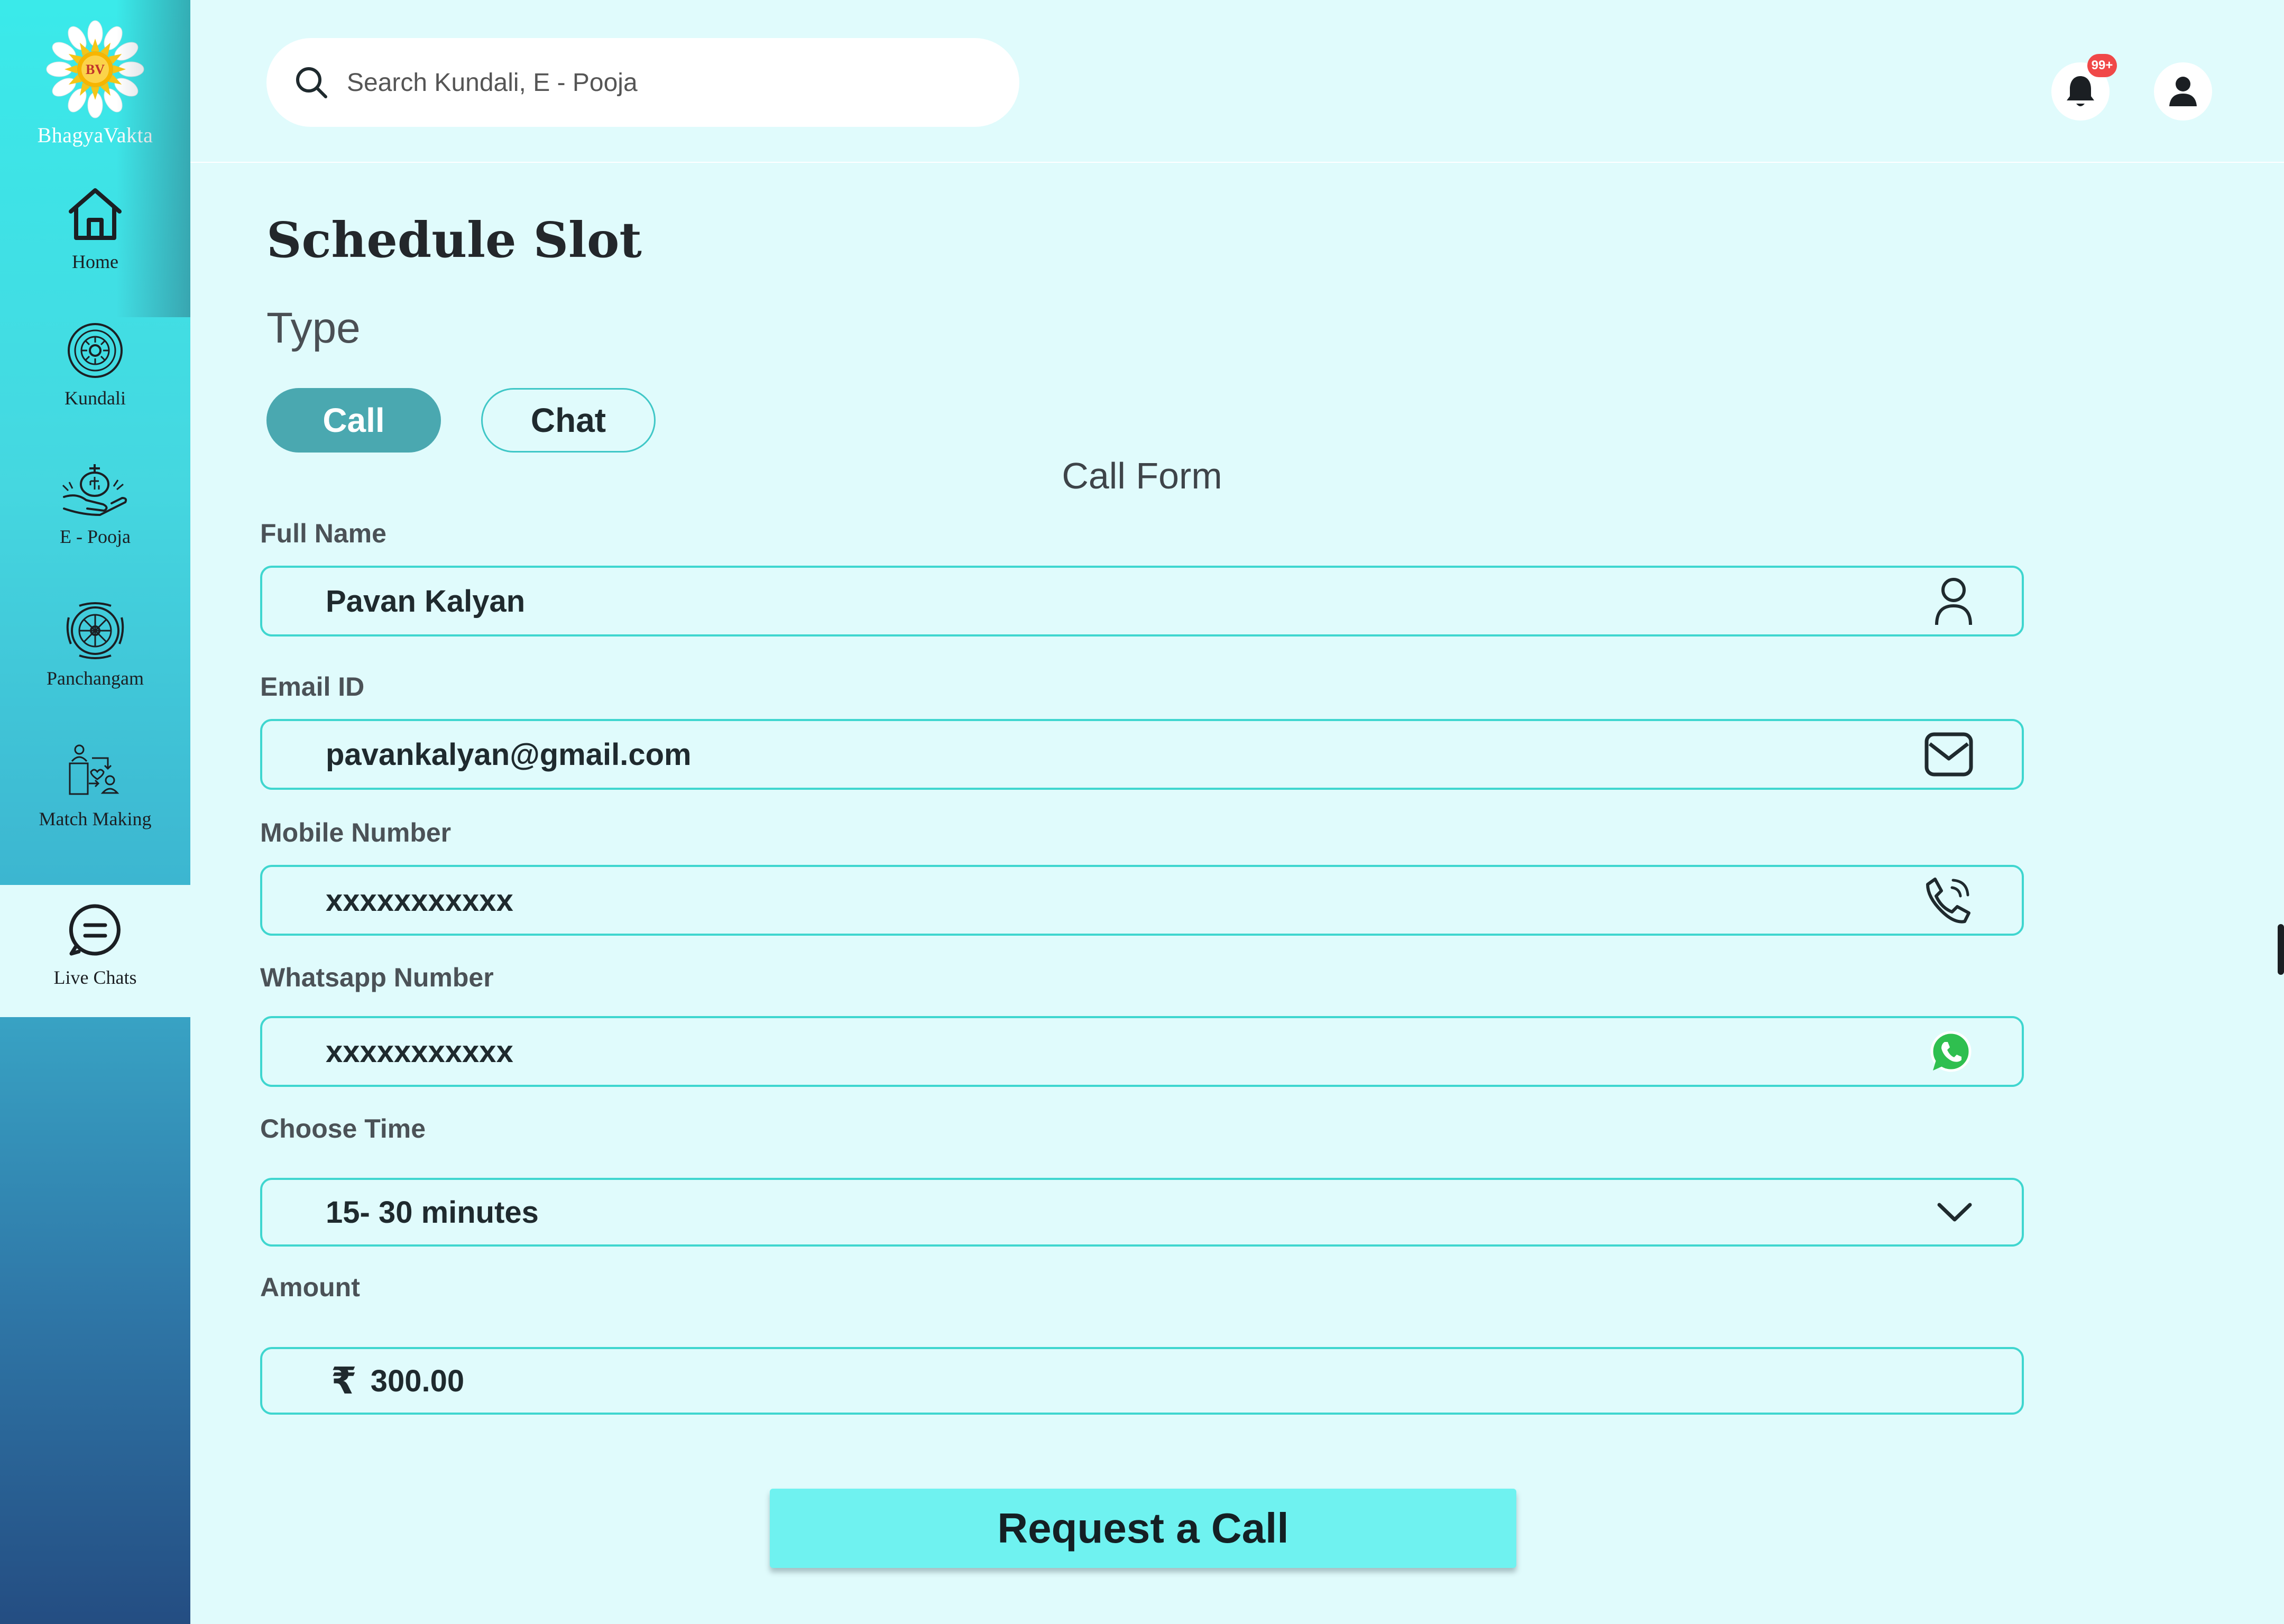 Image resolution: width=2284 pixels, height=1624 pixels. I want to click on whatsapp-field: xxxxxxxxxxx, so click(1142, 1051).